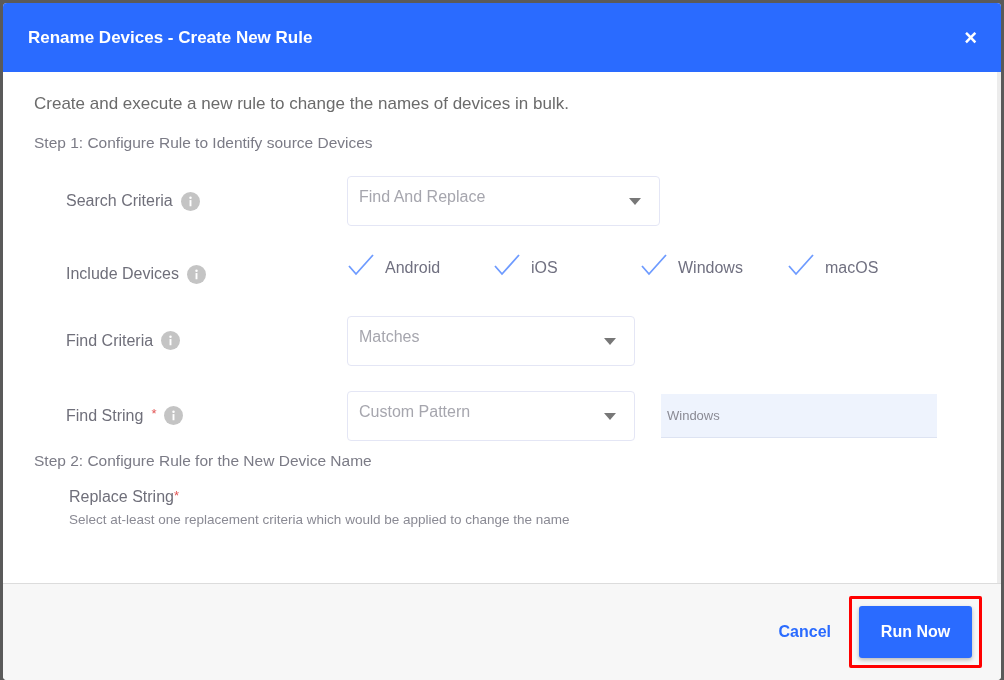 Image resolution: width=1004 pixels, height=680 pixels. What do you see at coordinates (204, 143) in the screenshot?
I see `step-title: Step 1: Configure Rule to Identify source Devices` at bounding box center [204, 143].